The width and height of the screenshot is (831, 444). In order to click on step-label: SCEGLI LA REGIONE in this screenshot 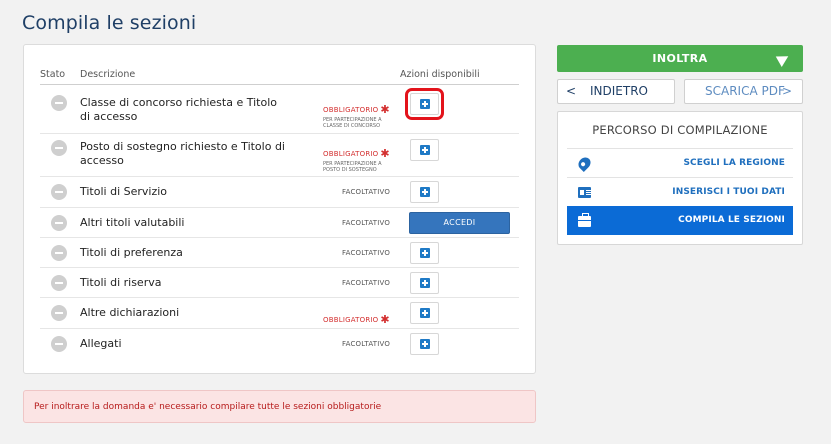, I will do `click(734, 163)`.